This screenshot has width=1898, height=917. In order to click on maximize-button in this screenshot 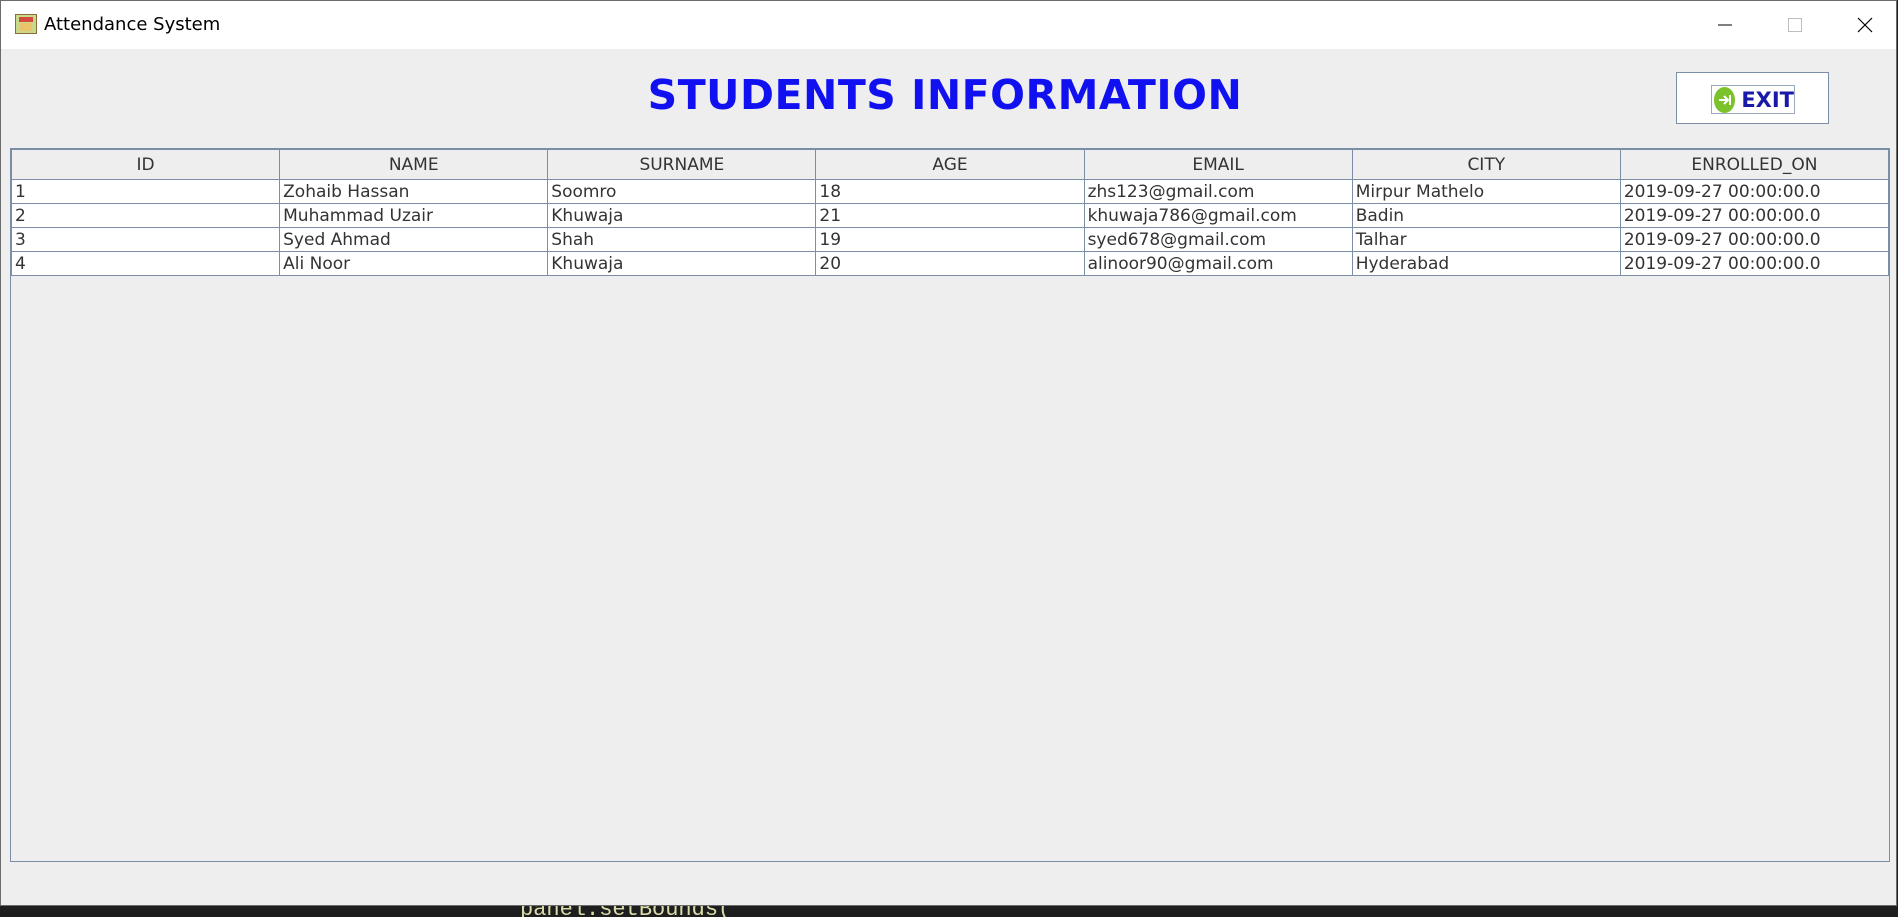, I will do `click(1795, 25)`.